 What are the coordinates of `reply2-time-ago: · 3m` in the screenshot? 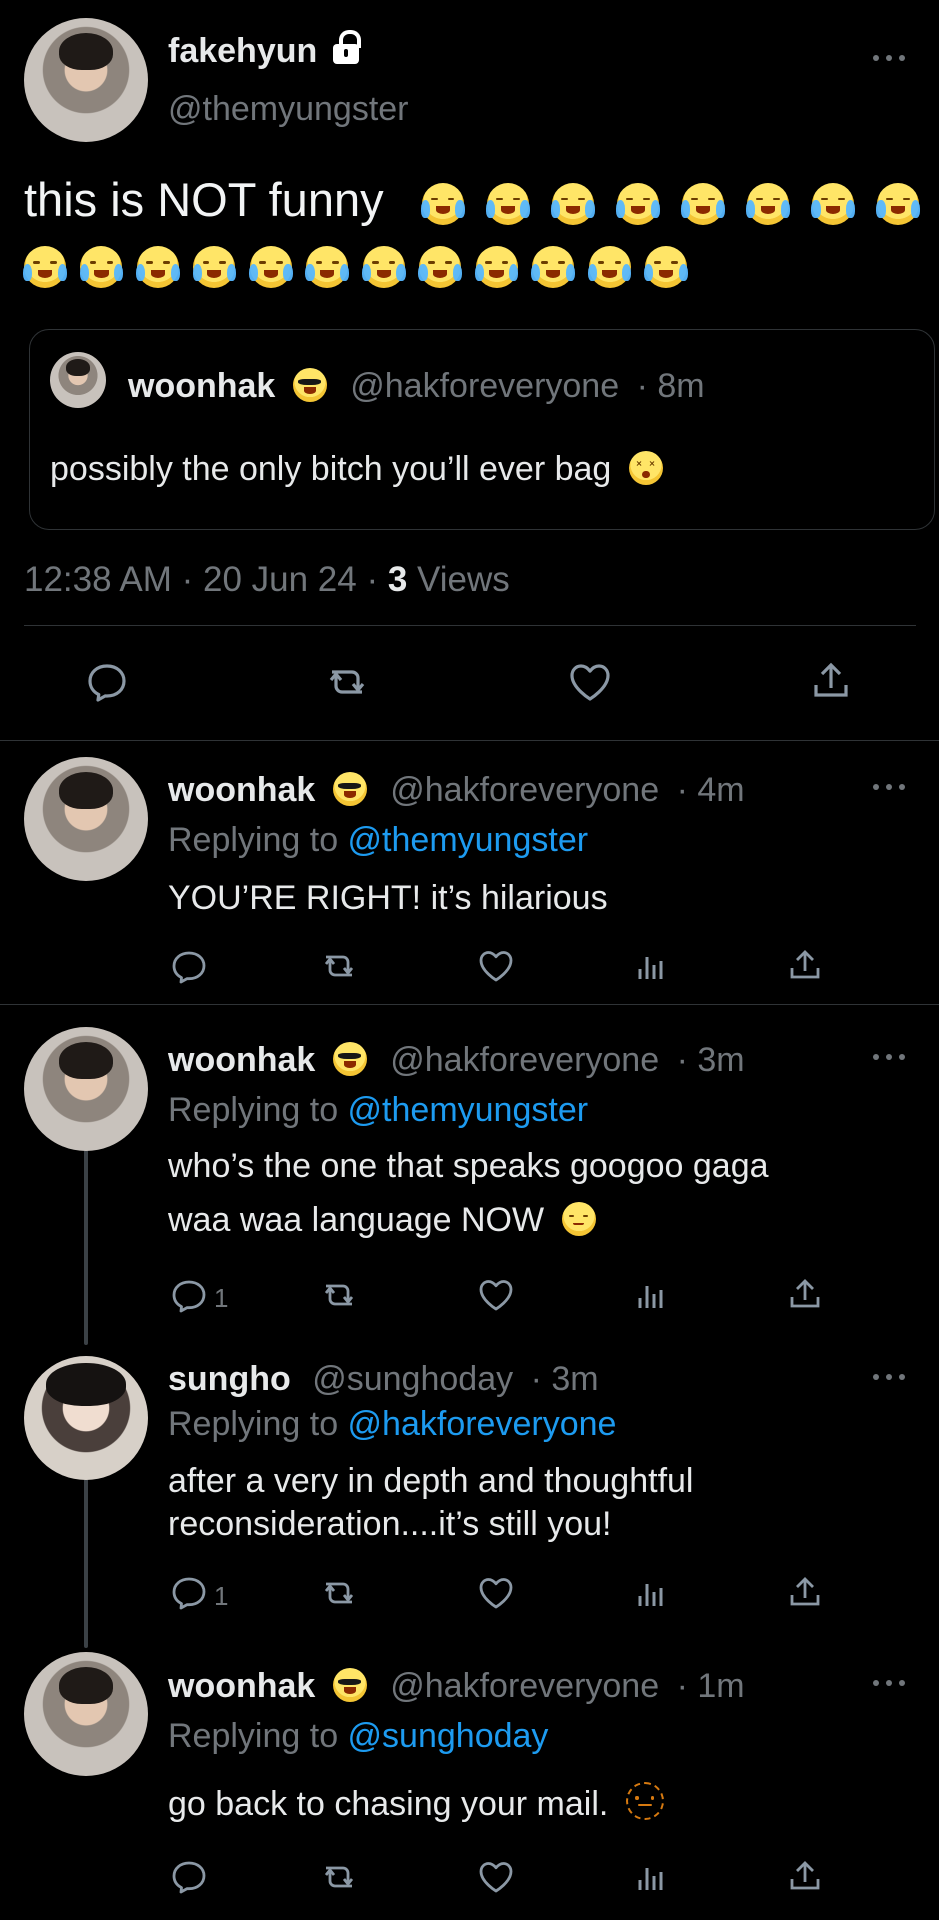 It's located at (710, 1060).